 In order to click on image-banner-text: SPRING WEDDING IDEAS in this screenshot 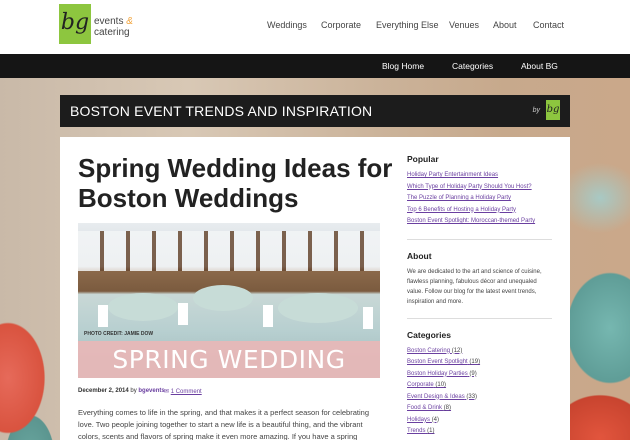, I will do `click(229, 359)`.